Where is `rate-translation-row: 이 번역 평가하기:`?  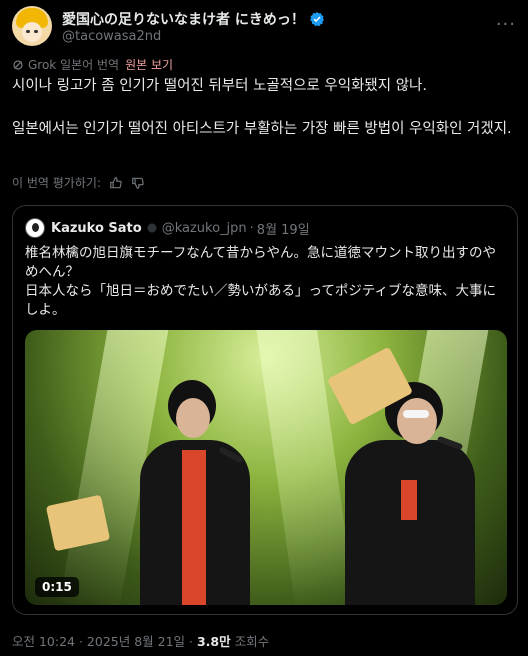 rate-translation-row: 이 번역 평가하기: is located at coordinates (78, 182).